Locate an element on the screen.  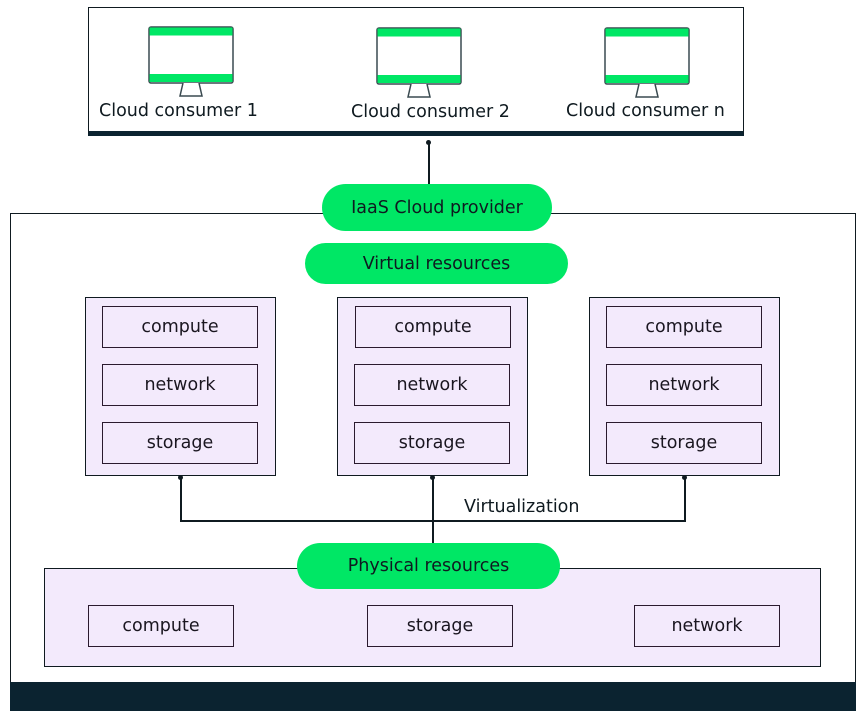
virtualization-bus-line is located at coordinates (433, 521).